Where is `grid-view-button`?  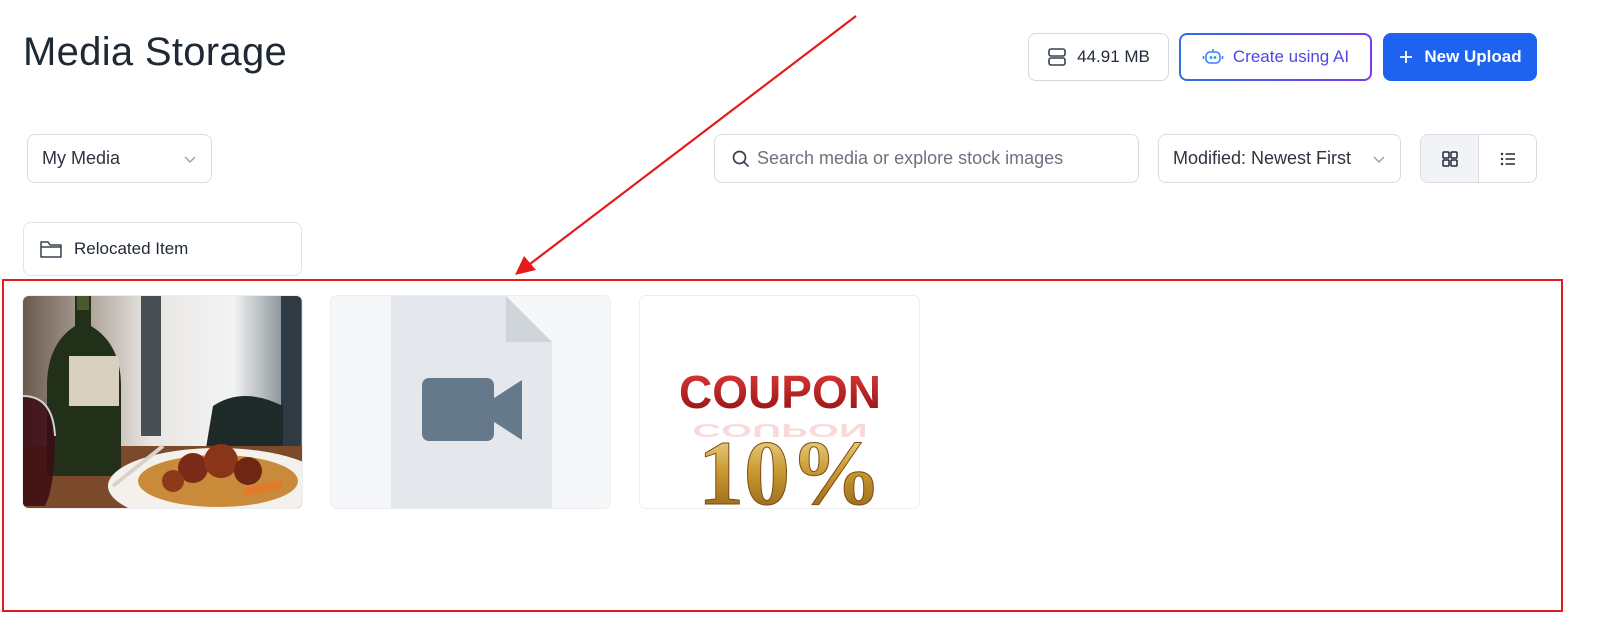
grid-view-button is located at coordinates (1450, 158).